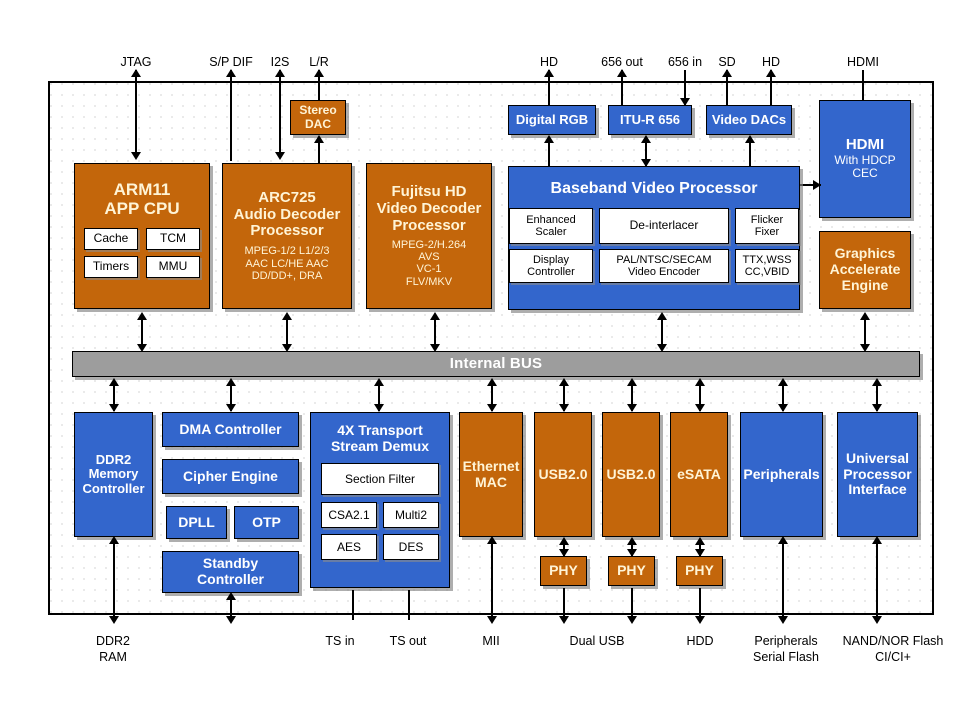 Image resolution: width=960 pixels, height=720 pixels. I want to click on block-ddr2-memory-controller: DDR2 Memory Controller, so click(113, 474).